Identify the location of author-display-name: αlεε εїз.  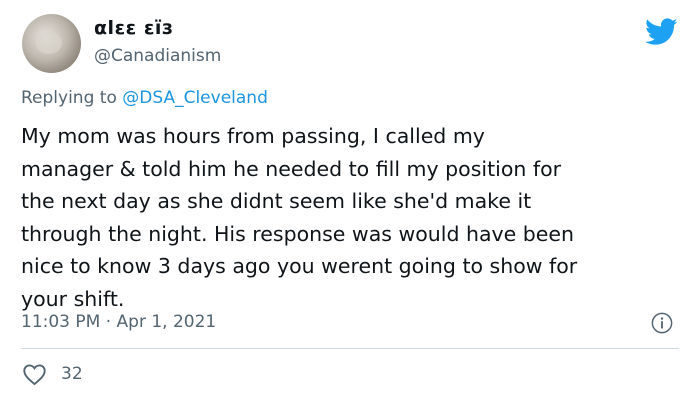
(133, 28).